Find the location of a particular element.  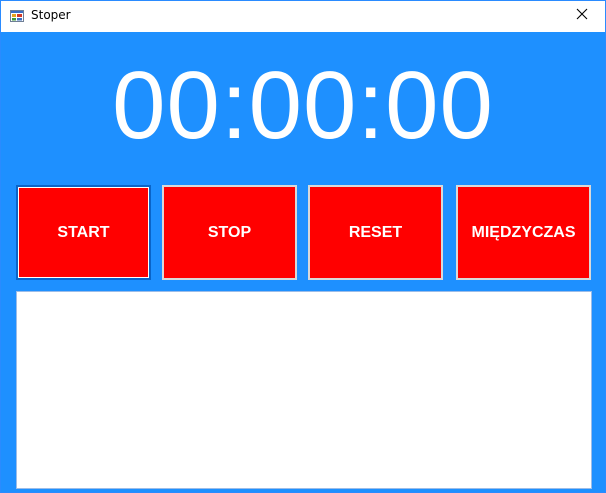

start-button: START is located at coordinates (83, 232).